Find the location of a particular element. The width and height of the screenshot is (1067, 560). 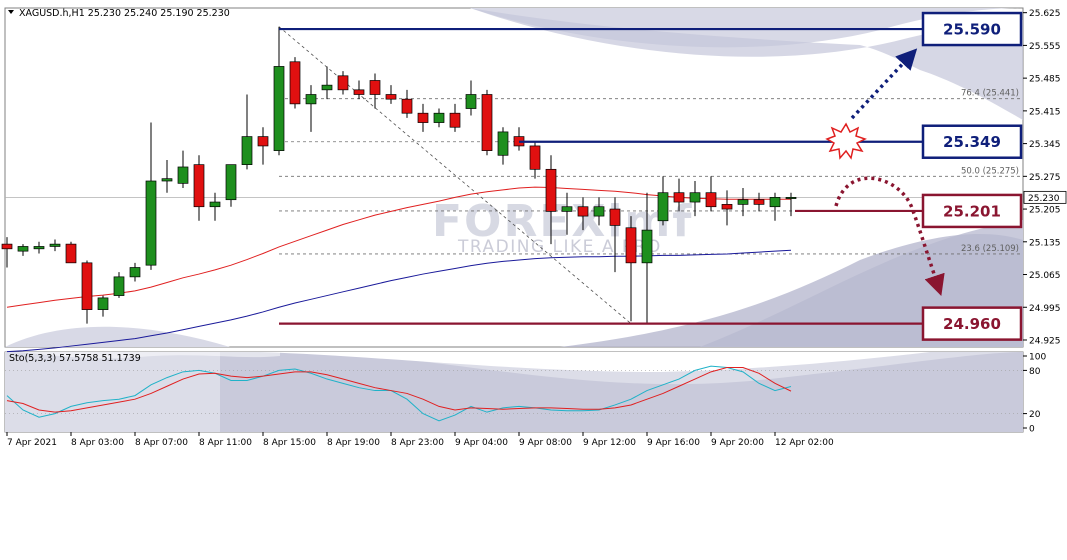

time-tick-label: 12 Apr 02:00 is located at coordinates (804, 443).